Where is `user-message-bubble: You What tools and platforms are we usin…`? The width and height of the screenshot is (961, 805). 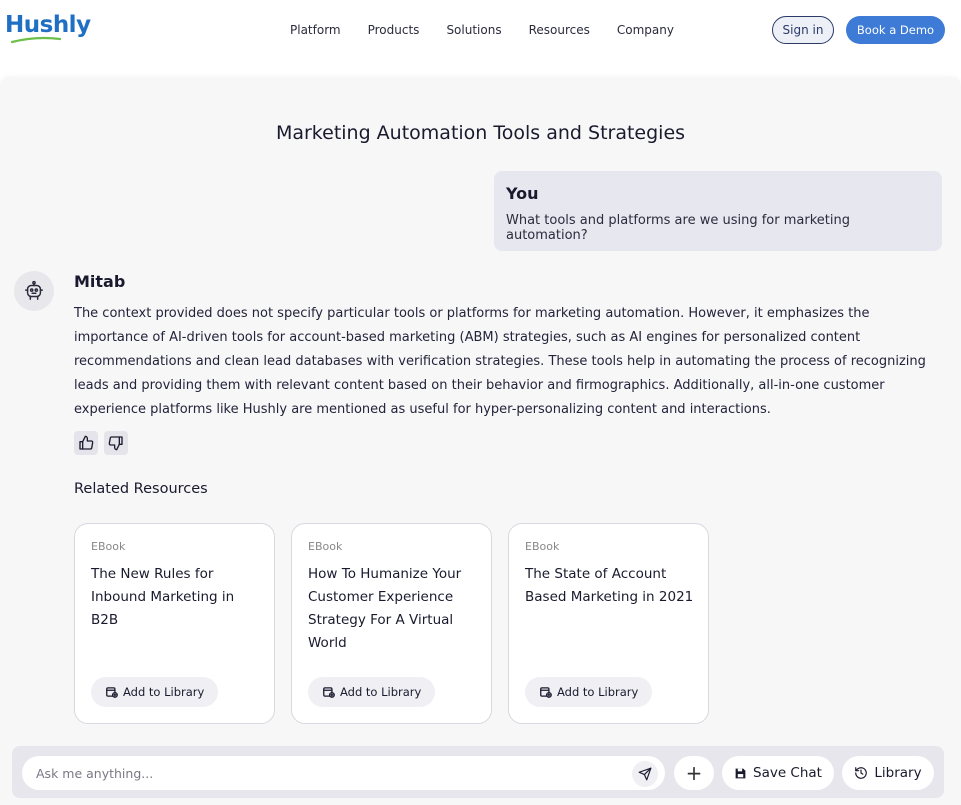
user-message-bubble: You What tools and platforms are we usin… is located at coordinates (718, 211).